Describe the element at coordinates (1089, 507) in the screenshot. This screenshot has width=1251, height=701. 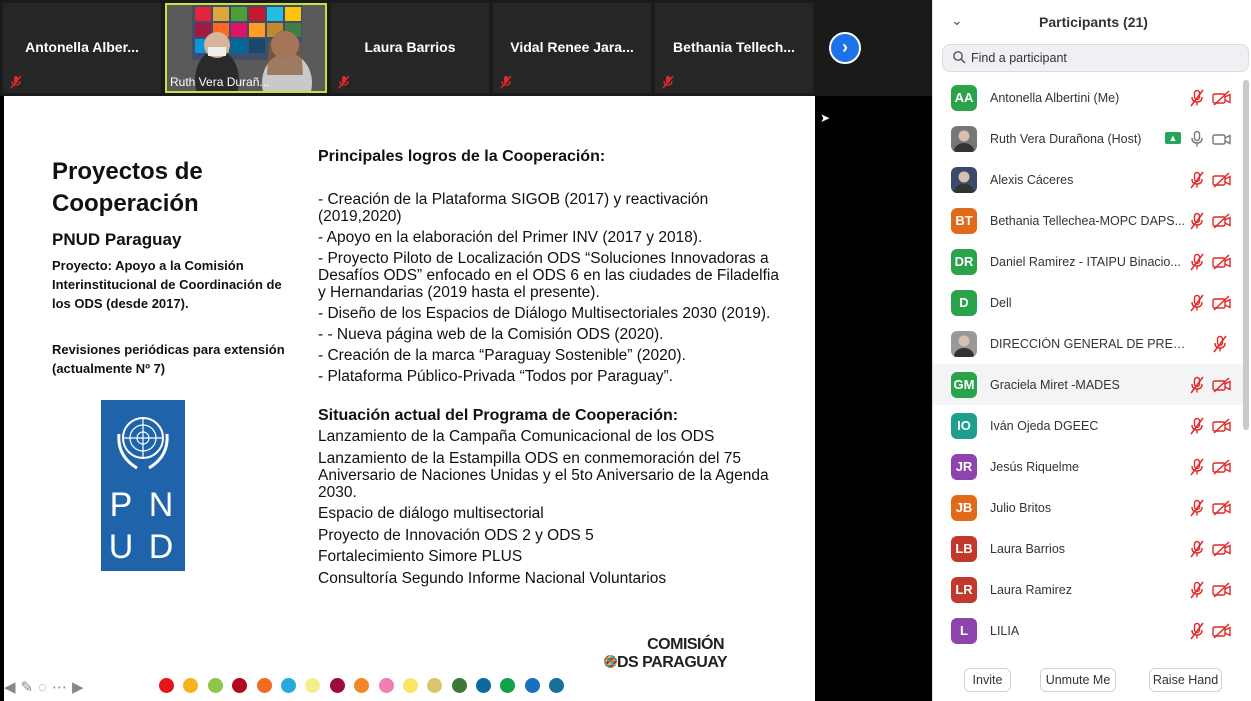
I see `participant-row: JB Julio Britos` at that location.